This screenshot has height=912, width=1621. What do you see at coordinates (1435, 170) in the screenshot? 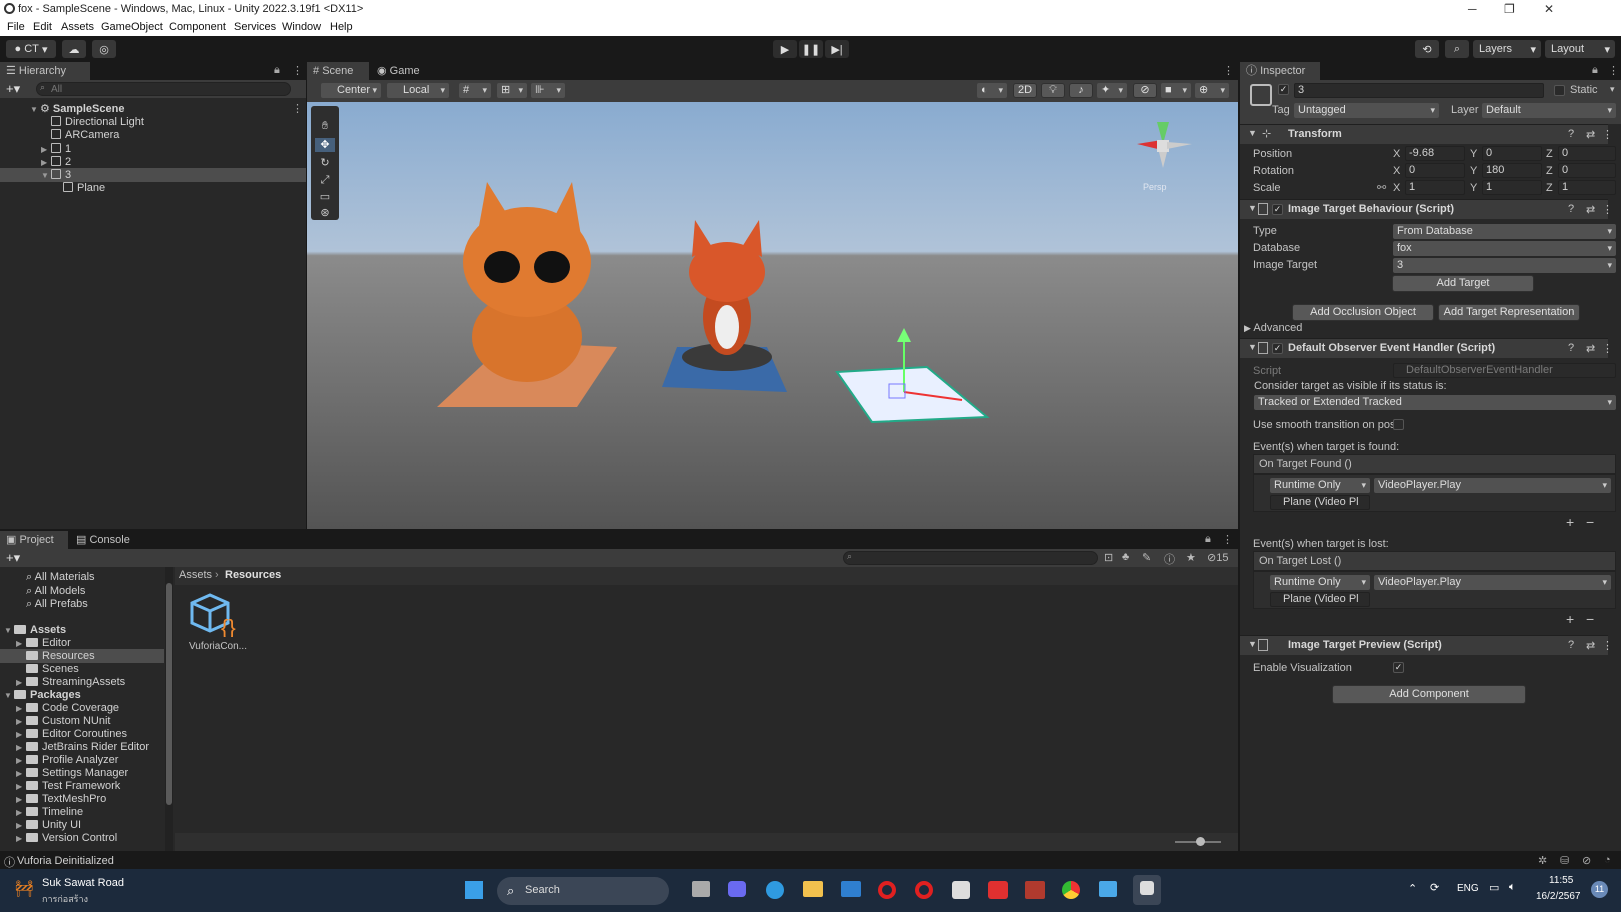
I see `rotation-x-field: 0` at bounding box center [1435, 170].